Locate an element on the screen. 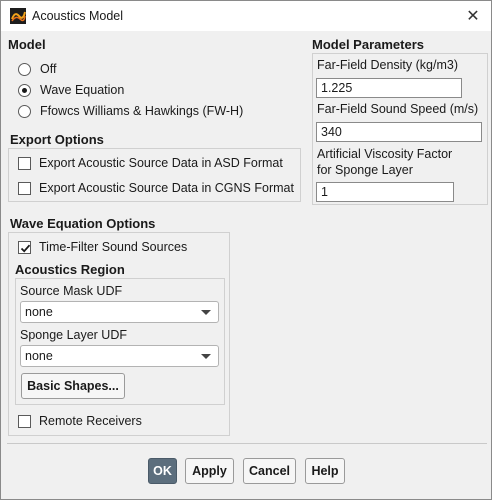  acoustics-region-heading: Acoustics Region is located at coordinates (70, 269).